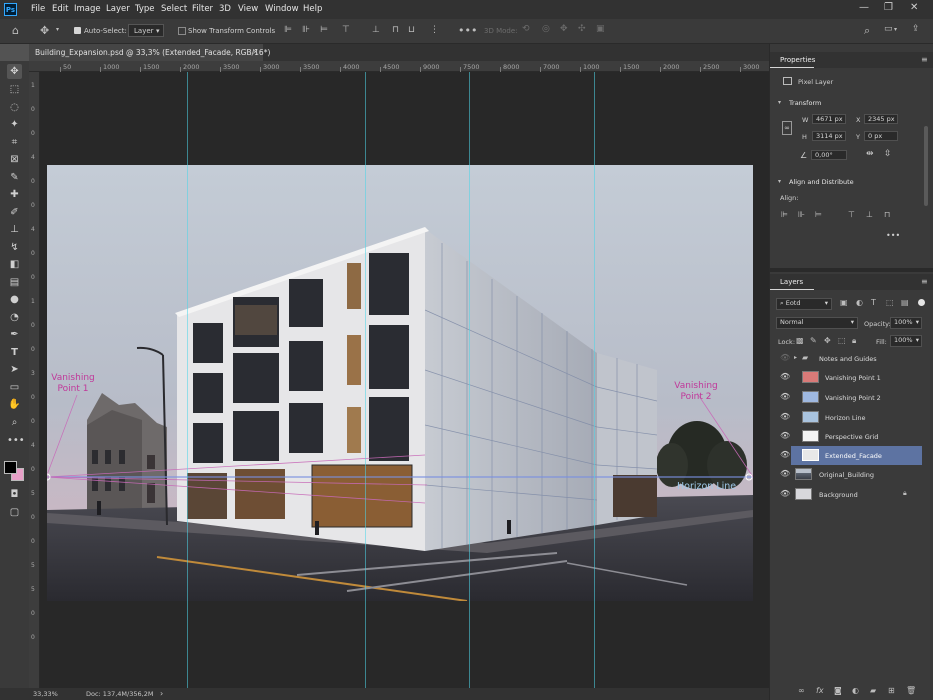 This screenshot has height=700, width=933. I want to click on chevron-right-icon: ▸, so click(795, 357).